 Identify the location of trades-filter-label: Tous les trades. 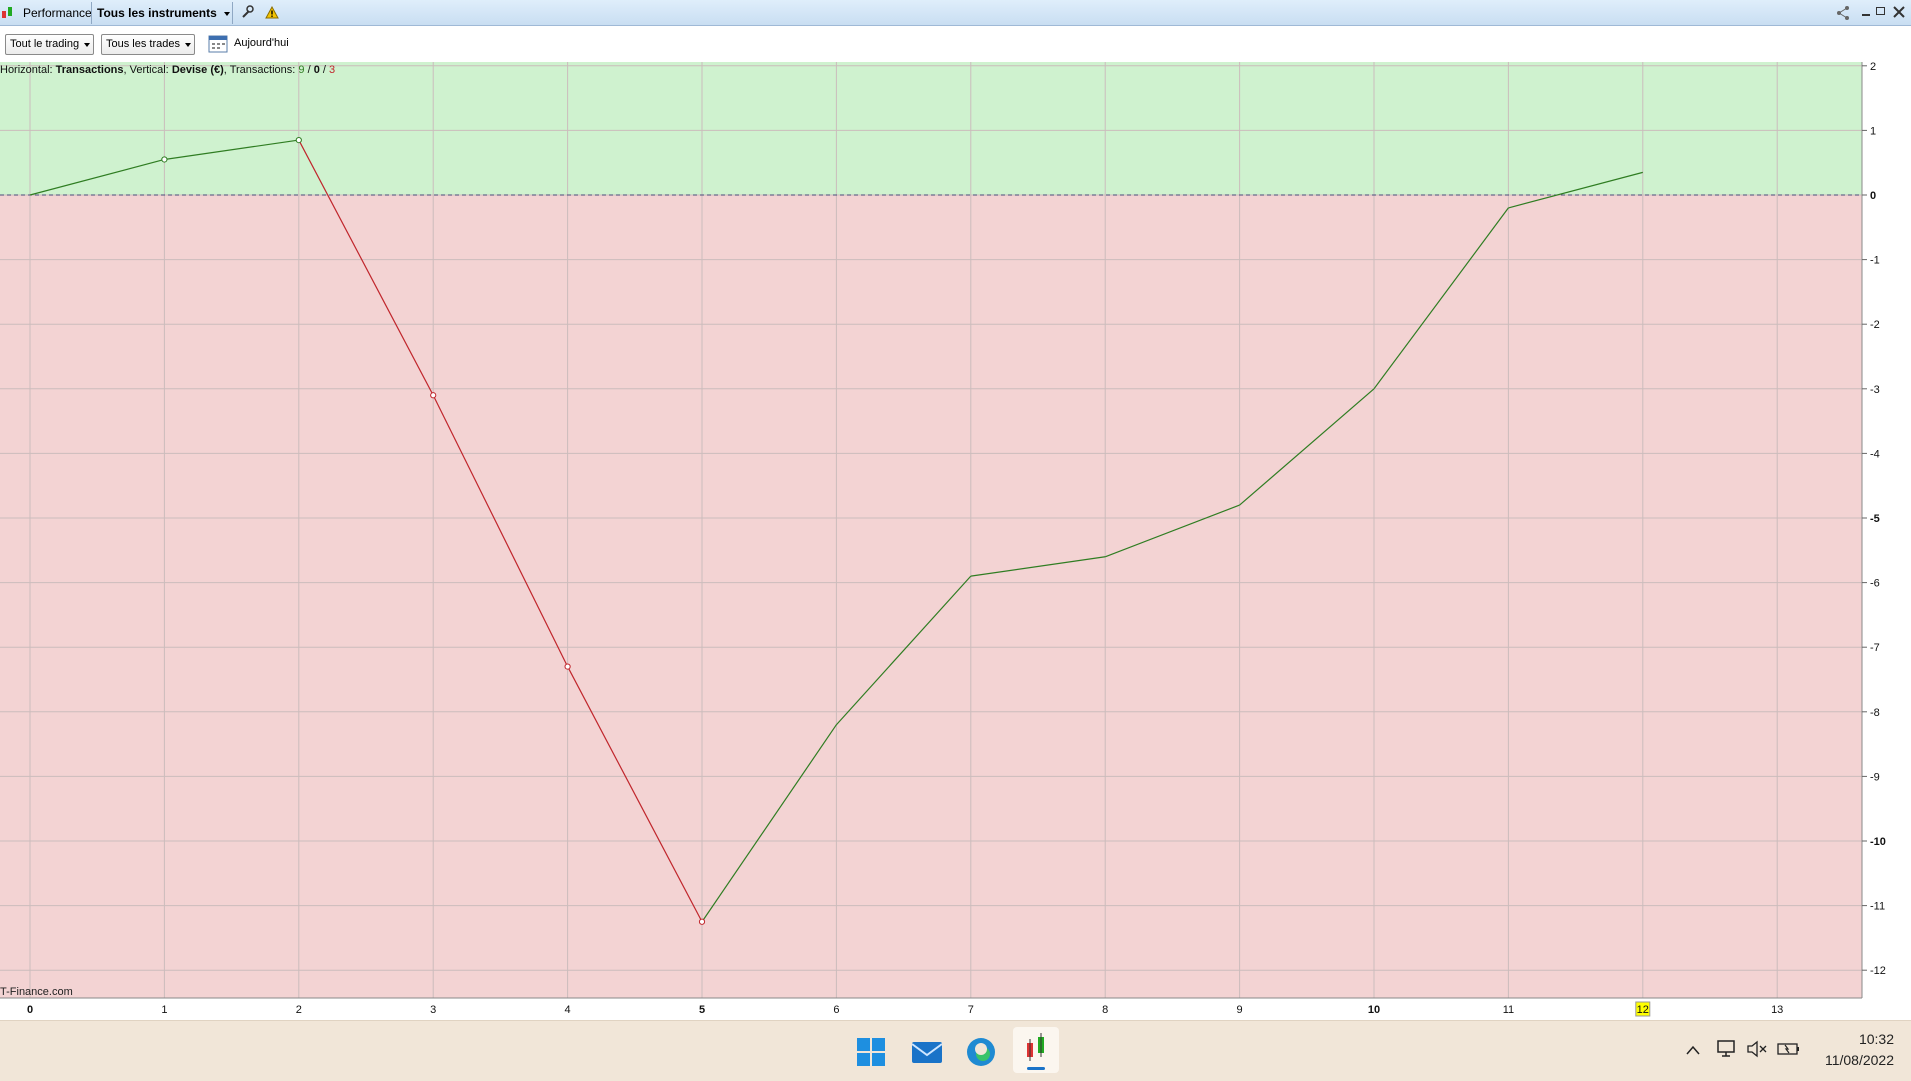
(143, 44).